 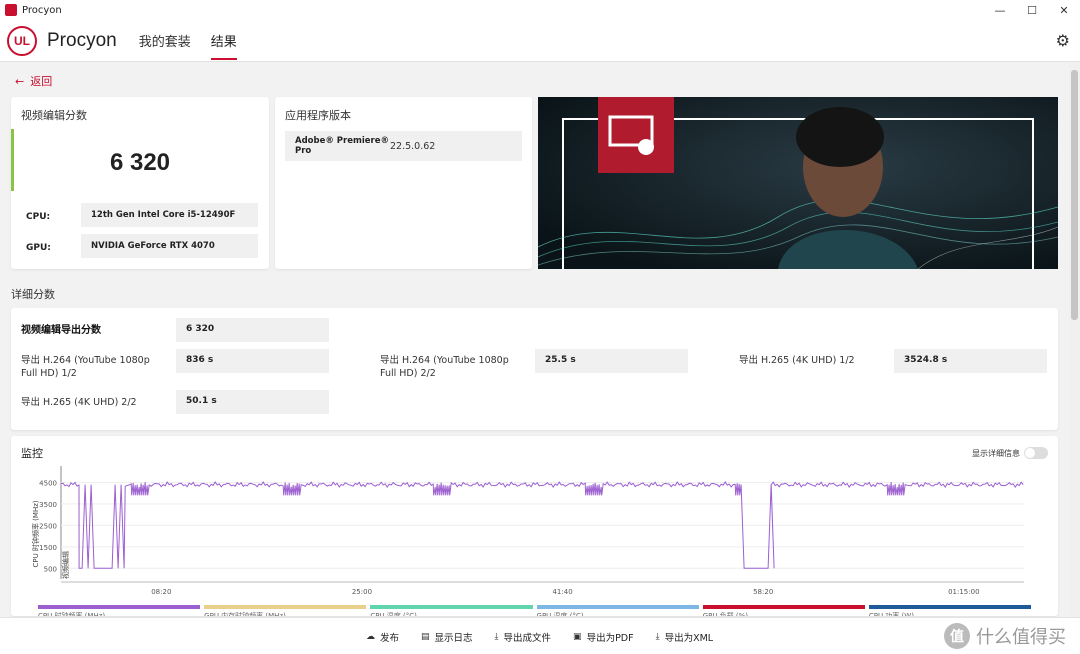 What do you see at coordinates (48, 483) in the screenshot?
I see `y-tick-label: 4500` at bounding box center [48, 483].